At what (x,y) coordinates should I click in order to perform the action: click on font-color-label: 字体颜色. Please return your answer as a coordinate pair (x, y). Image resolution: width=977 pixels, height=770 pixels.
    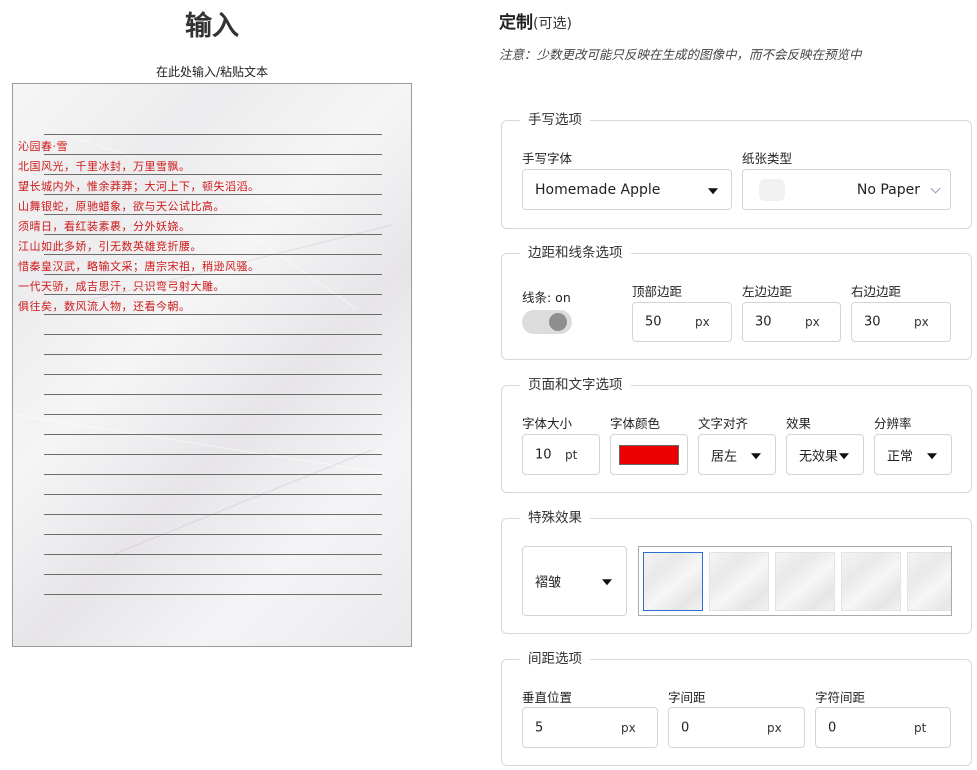
    Looking at the image, I should click on (635, 423).